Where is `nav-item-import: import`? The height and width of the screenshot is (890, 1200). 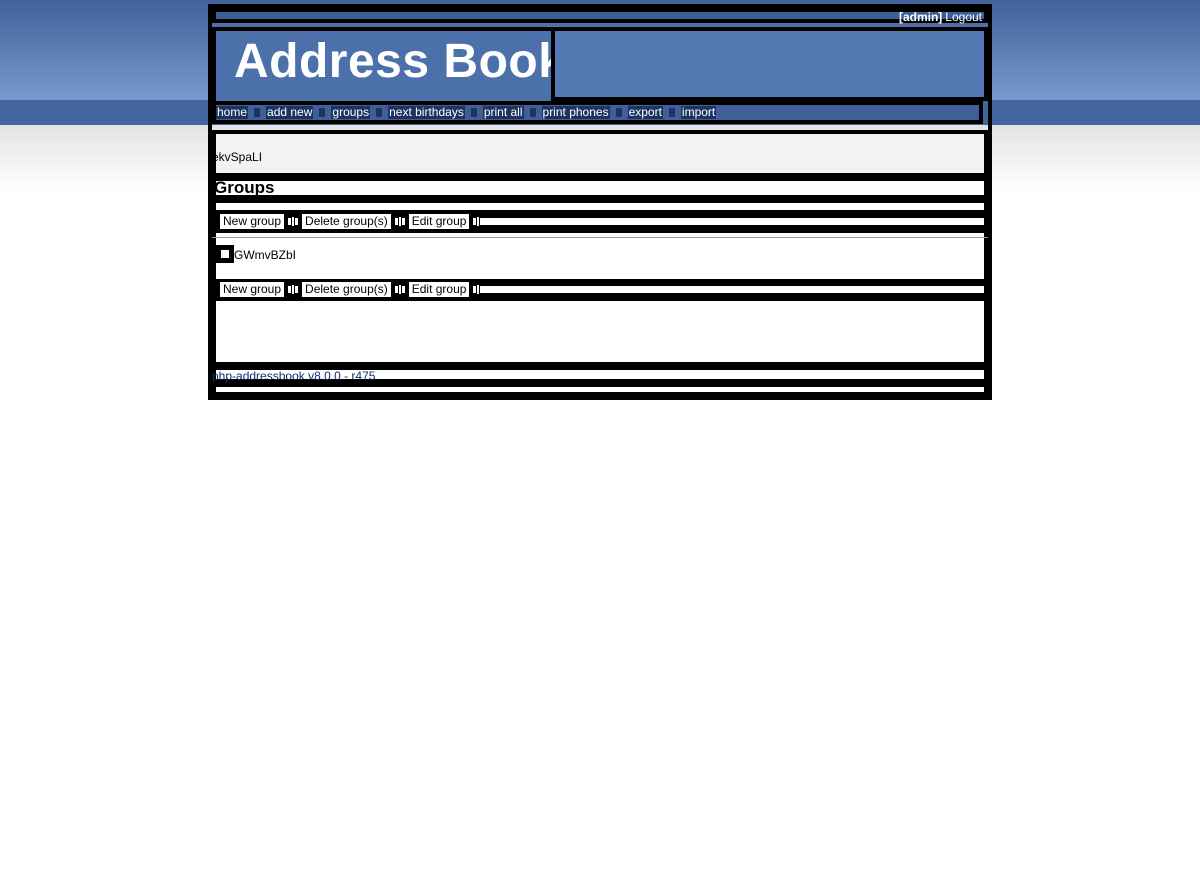 nav-item-import: import is located at coordinates (698, 112).